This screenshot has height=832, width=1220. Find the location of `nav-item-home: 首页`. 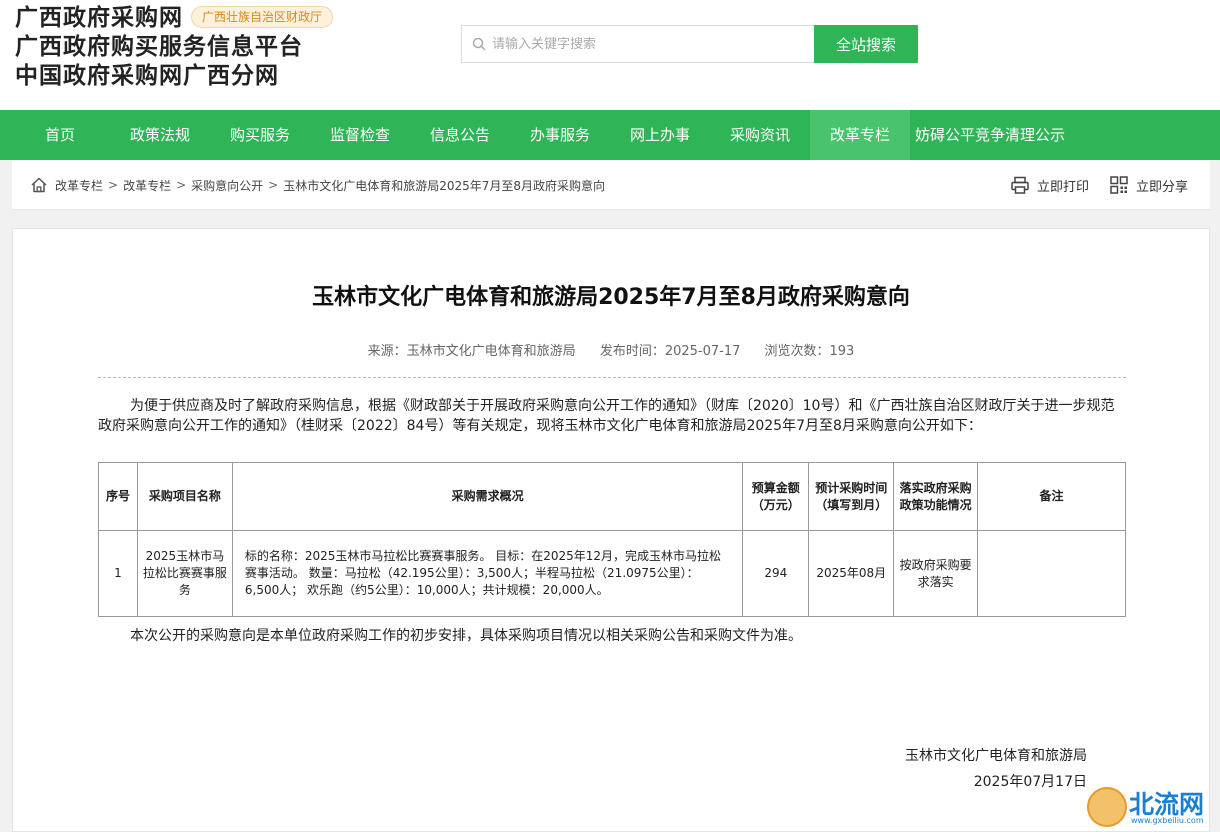

nav-item-home: 首页 is located at coordinates (60, 135).